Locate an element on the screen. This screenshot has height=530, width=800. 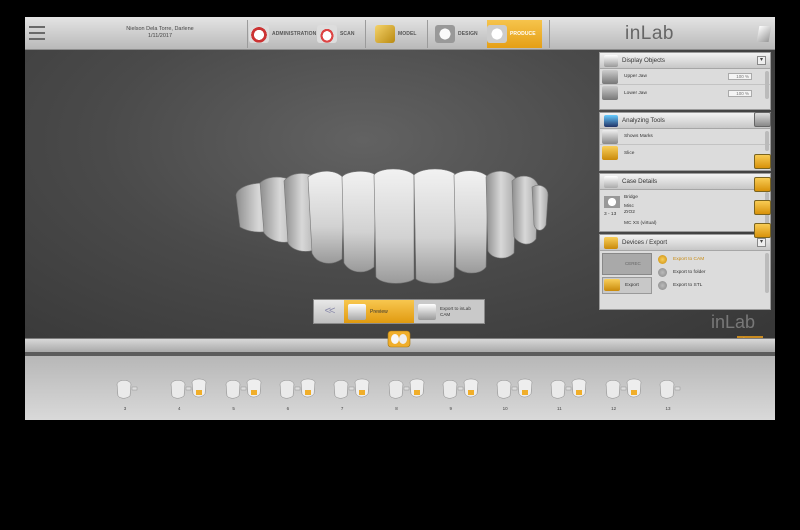
step-label: SCAN is located at coordinates (347, 34).